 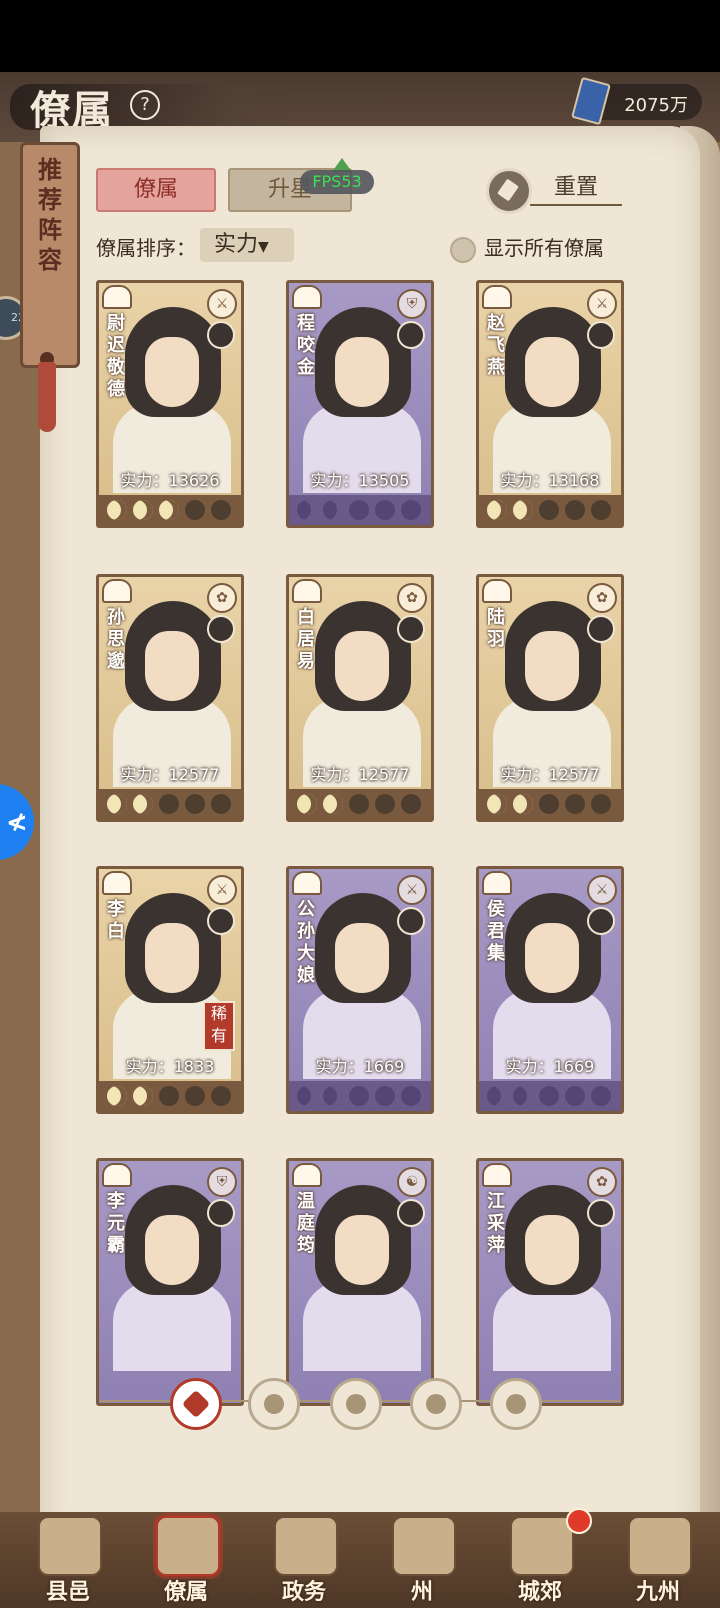 I want to click on retainer-card: ✿ 孙思邈 实力：12577, so click(x=170, y=698).